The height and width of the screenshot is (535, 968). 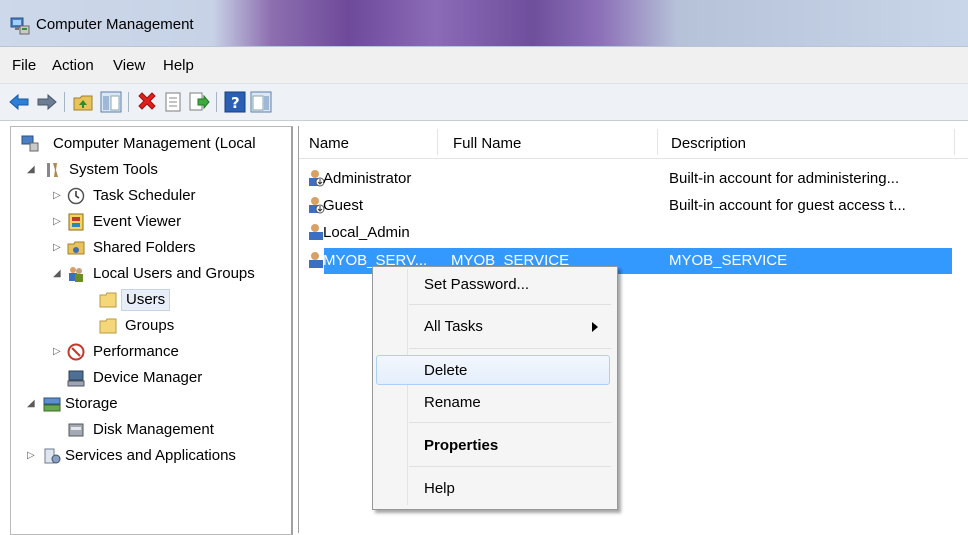 I want to click on menu-item-all-tasks: All Tasks, so click(x=494, y=327).